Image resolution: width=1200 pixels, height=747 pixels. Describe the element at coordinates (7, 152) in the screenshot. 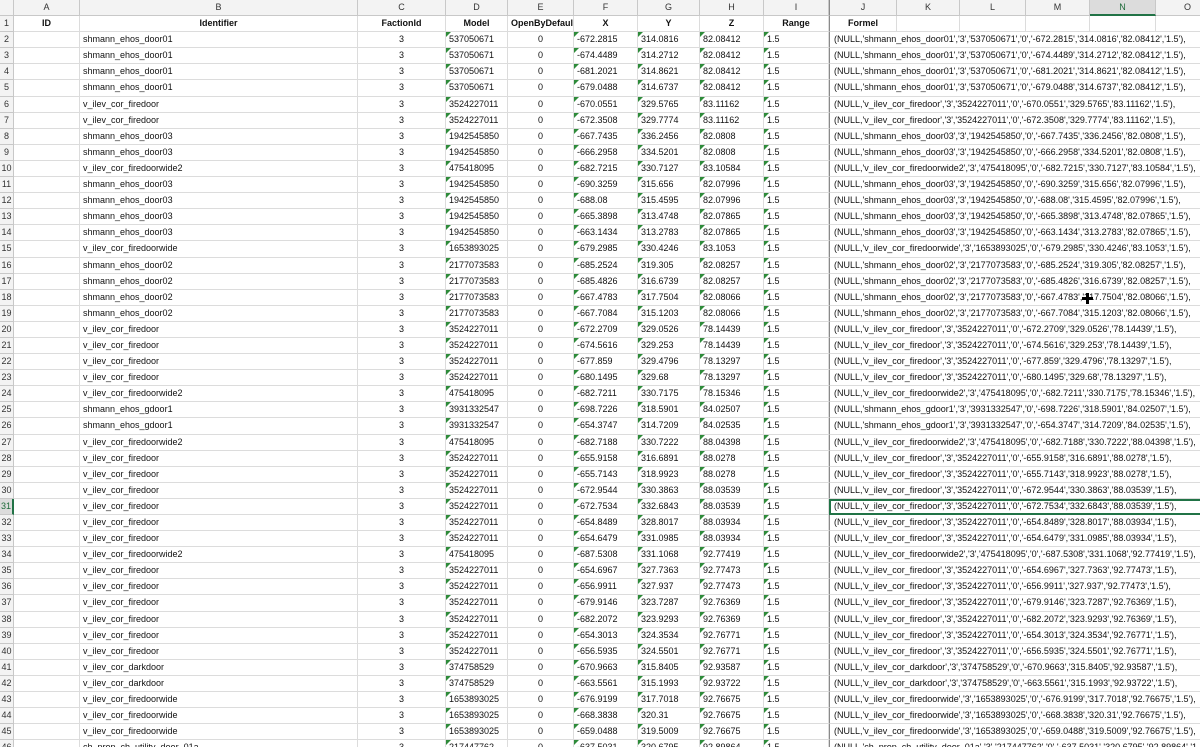

I see `row-header: 9` at that location.